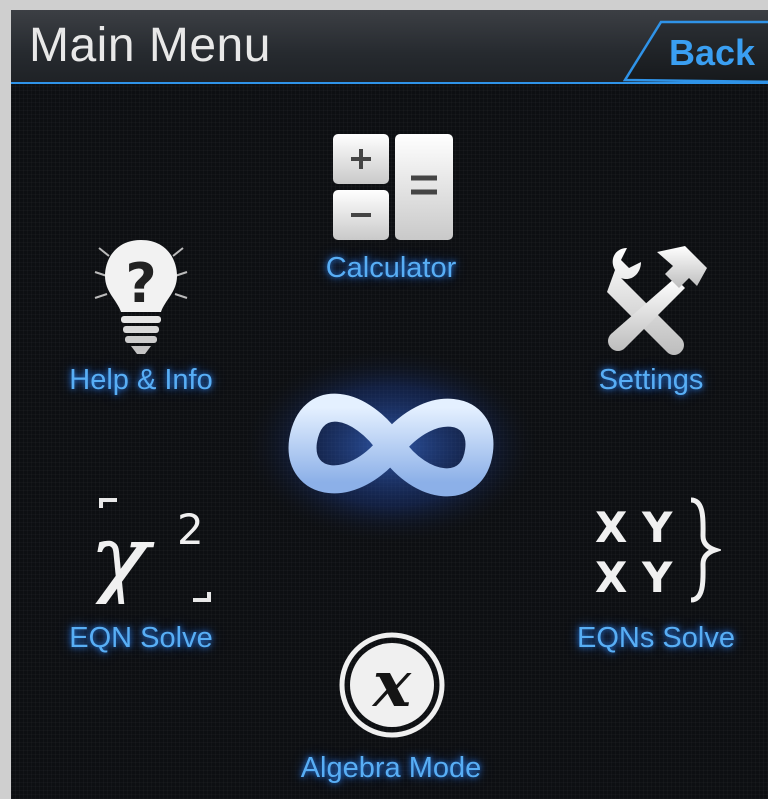 Image resolution: width=768 pixels, height=799 pixels. What do you see at coordinates (141, 380) in the screenshot?
I see `help-info-label: Help & Info` at bounding box center [141, 380].